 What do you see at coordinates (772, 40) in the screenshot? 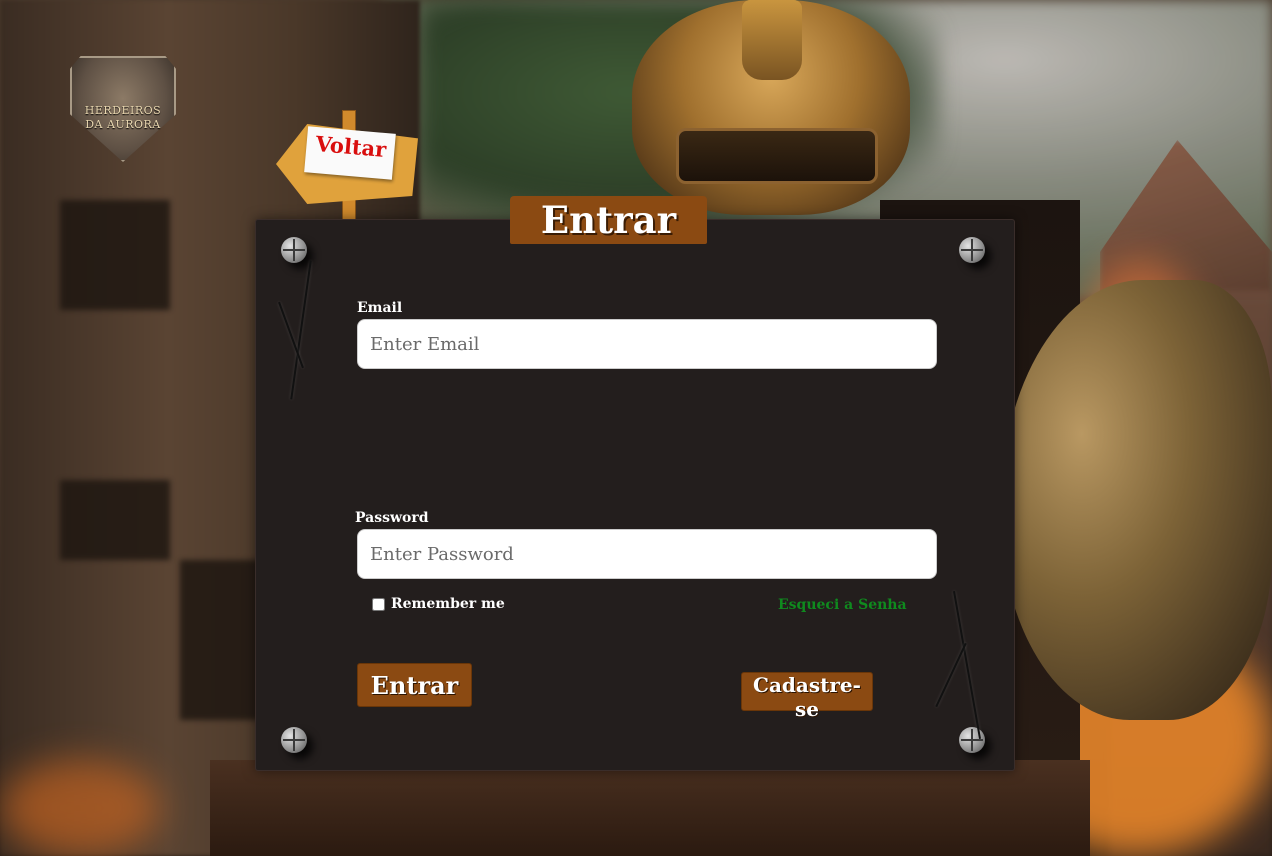
I see `knight-helmet-crest` at bounding box center [772, 40].